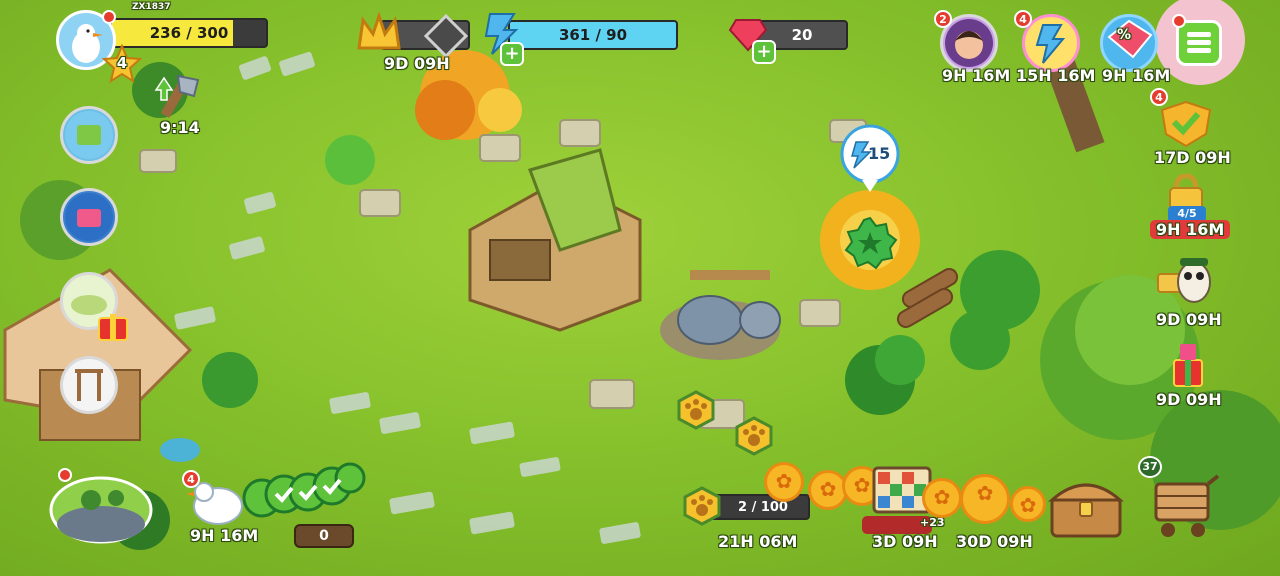  Describe the element at coordinates (994, 541) in the screenshot. I see `coins-timer: 30D 09H` at that location.